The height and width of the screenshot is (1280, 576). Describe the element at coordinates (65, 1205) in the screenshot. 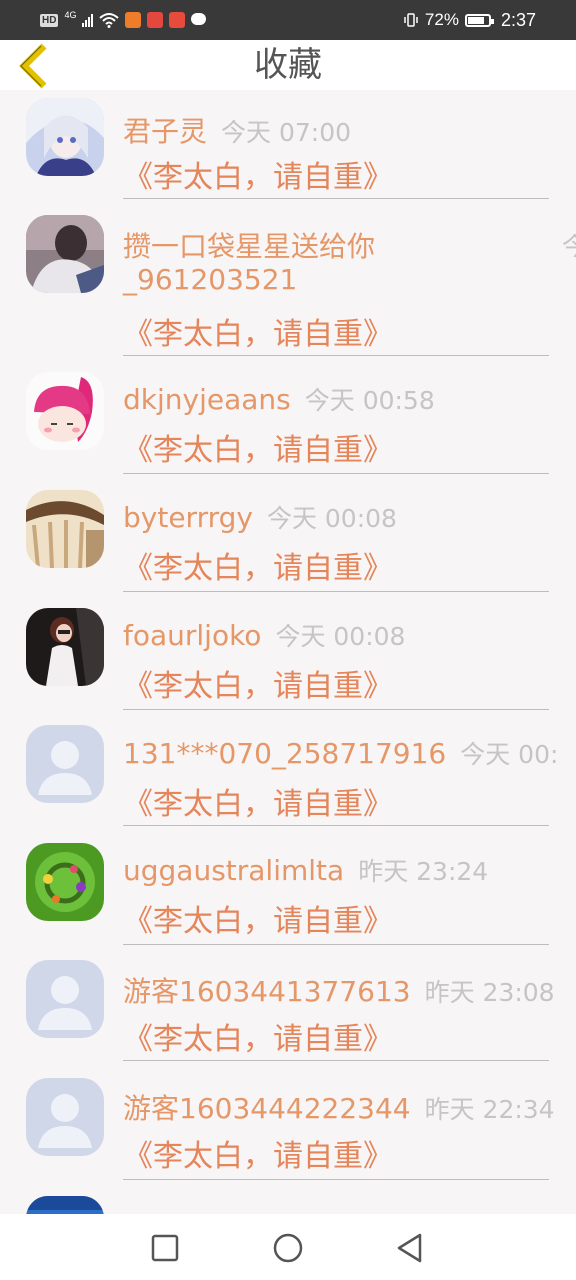

I see `blue-avatar` at that location.